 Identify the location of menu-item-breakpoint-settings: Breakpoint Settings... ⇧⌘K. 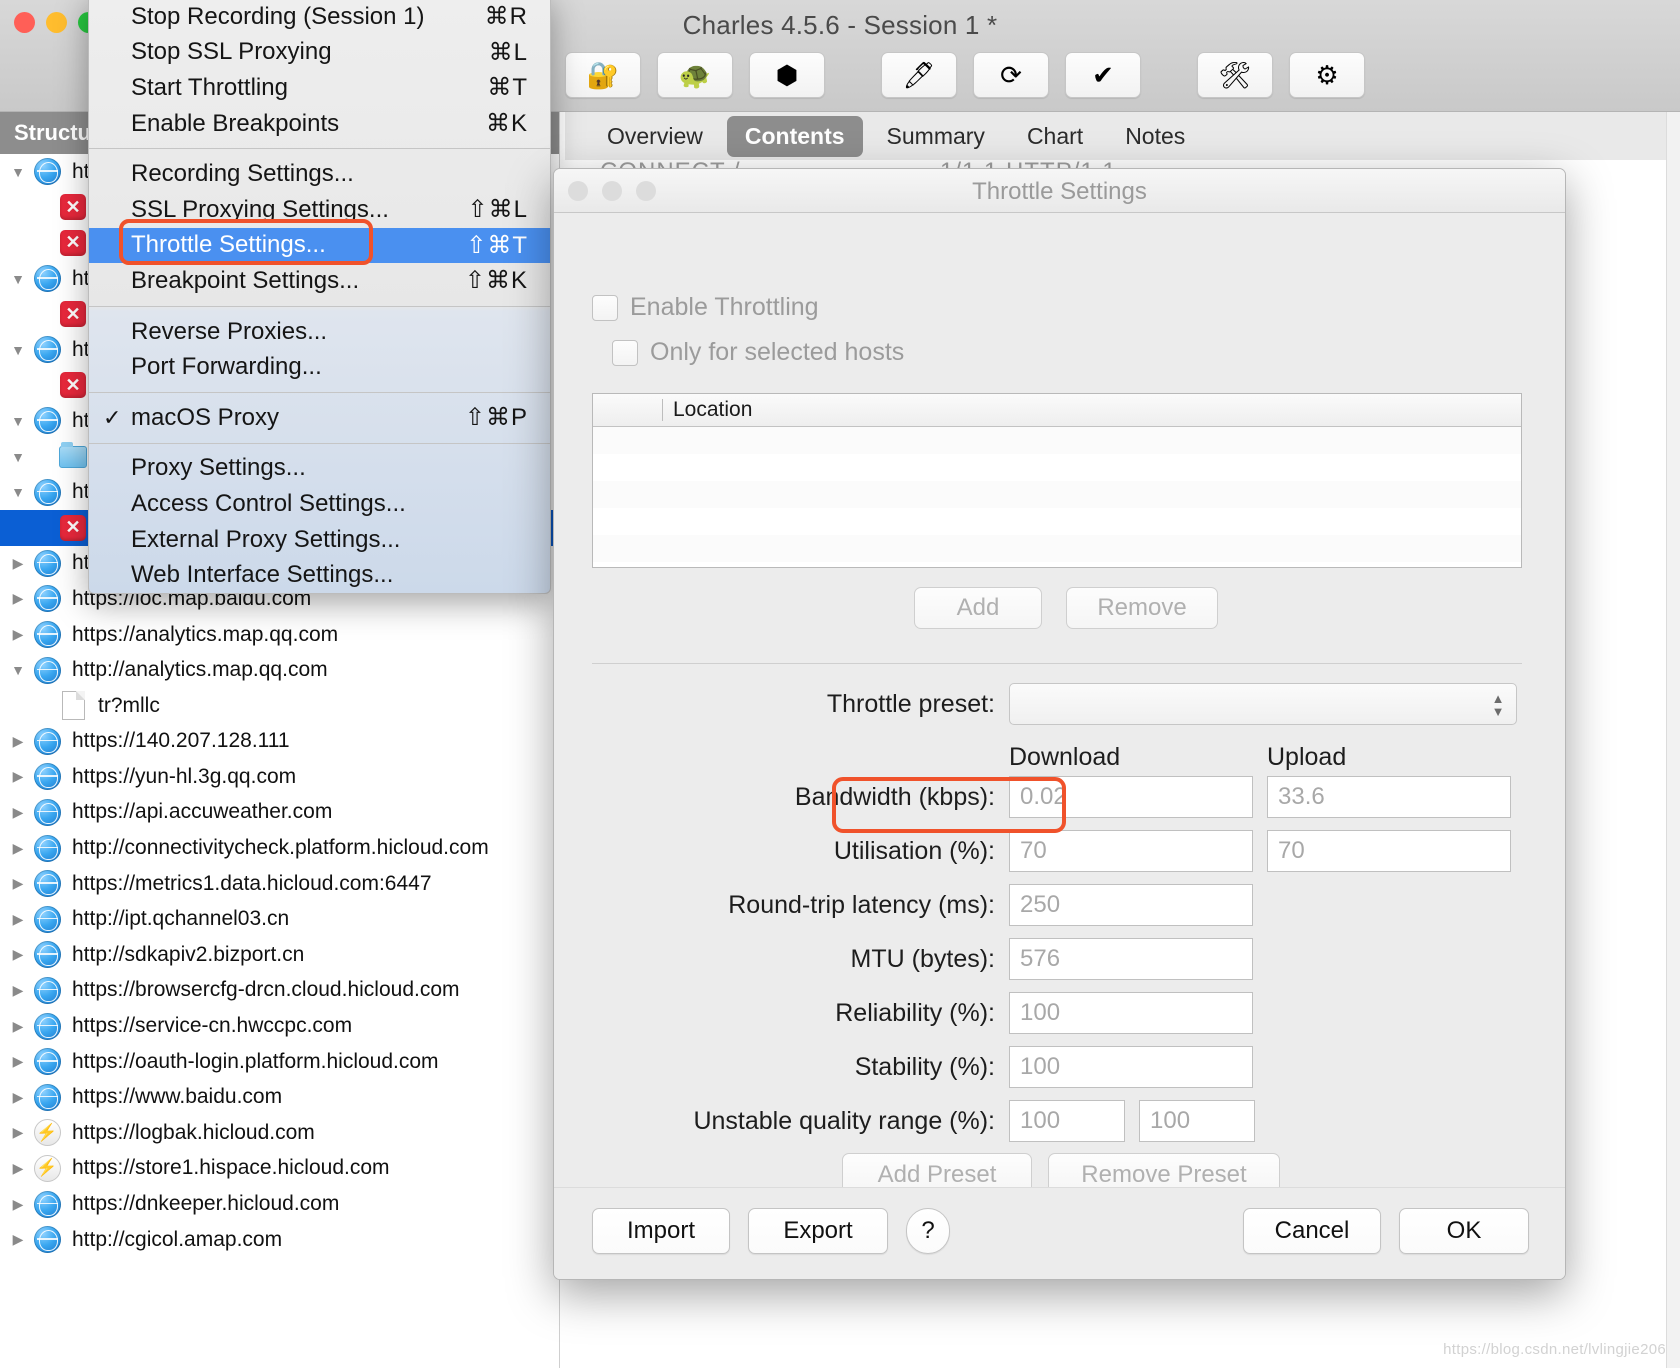
(319, 281).